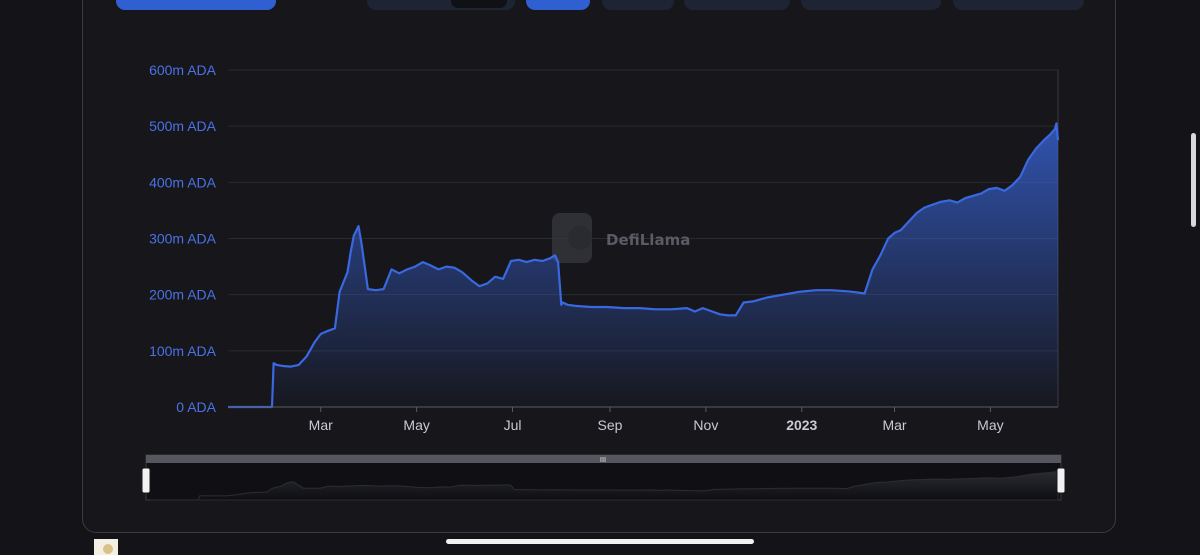 This screenshot has width=1200, height=555. Describe the element at coordinates (705, 425) in the screenshot. I see `x-tick-label: Nov` at that location.